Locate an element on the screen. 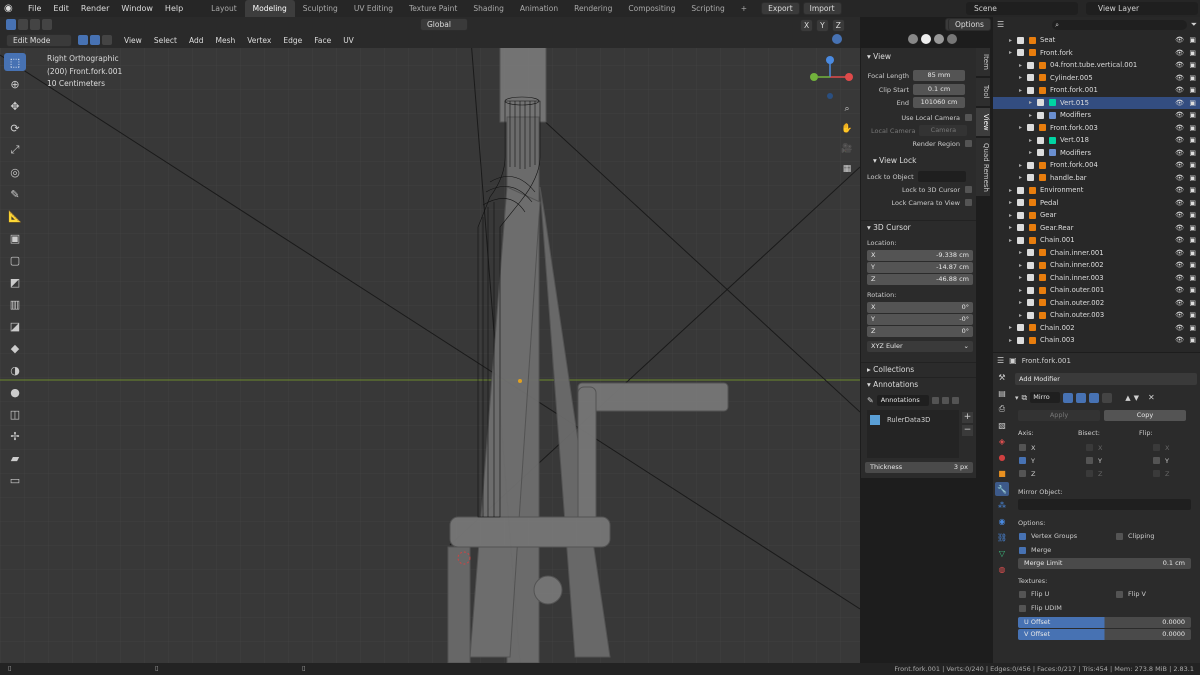 The image size is (1200, 675). outliner-row: ▸ Chain.002 👁 ▣ is located at coordinates (1096, 328).